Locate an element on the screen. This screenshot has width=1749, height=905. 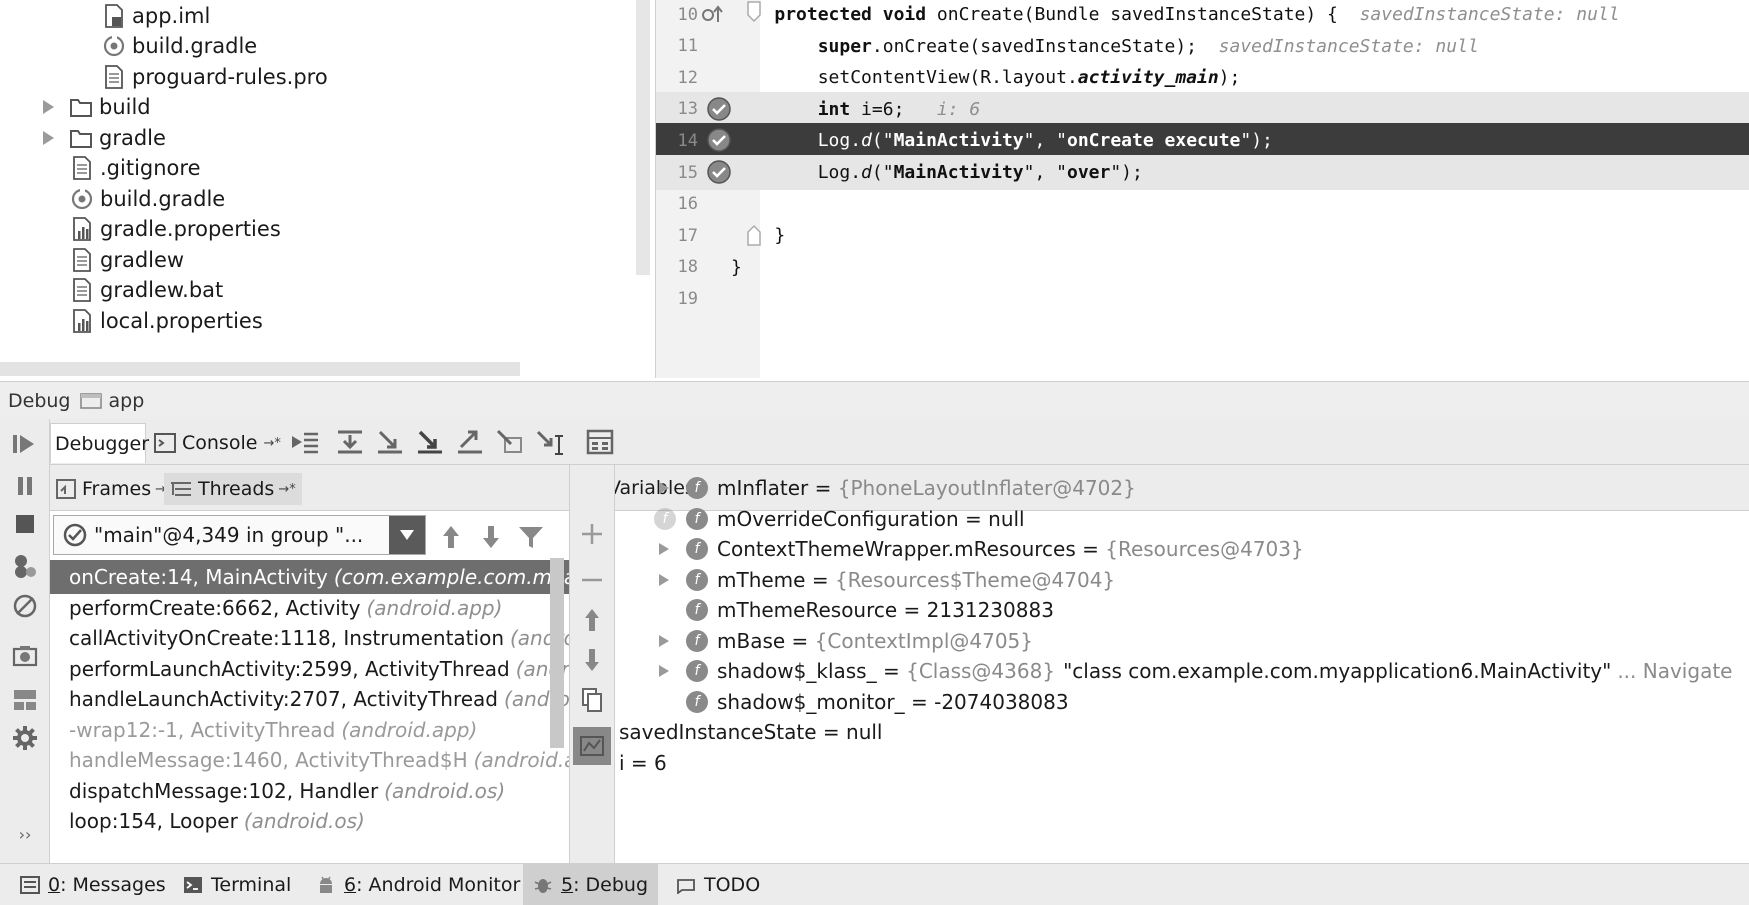
frame-row: loop:154, Looper (android.os) is located at coordinates (309, 821).